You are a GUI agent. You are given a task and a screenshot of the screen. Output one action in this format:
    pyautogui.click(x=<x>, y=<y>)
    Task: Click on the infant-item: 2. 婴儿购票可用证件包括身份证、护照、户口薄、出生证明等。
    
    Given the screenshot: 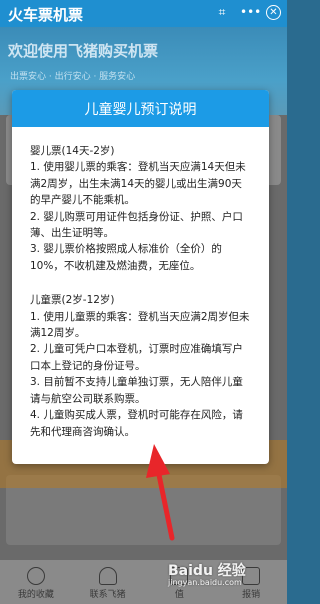 What is the action you would take?
    pyautogui.click(x=136, y=225)
    